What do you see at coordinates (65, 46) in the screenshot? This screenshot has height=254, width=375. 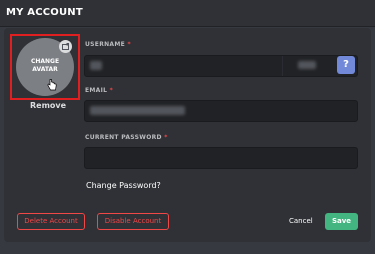 I see `upload-image-icon` at bounding box center [65, 46].